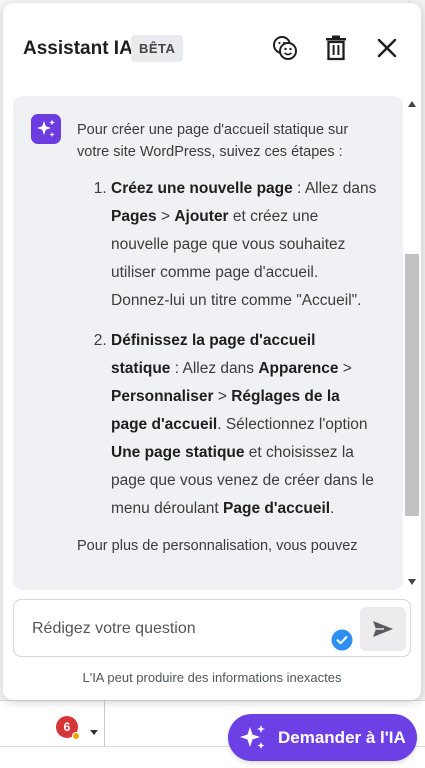 The width and height of the screenshot is (425, 768). I want to click on emoji-feedback-button, so click(285, 48).